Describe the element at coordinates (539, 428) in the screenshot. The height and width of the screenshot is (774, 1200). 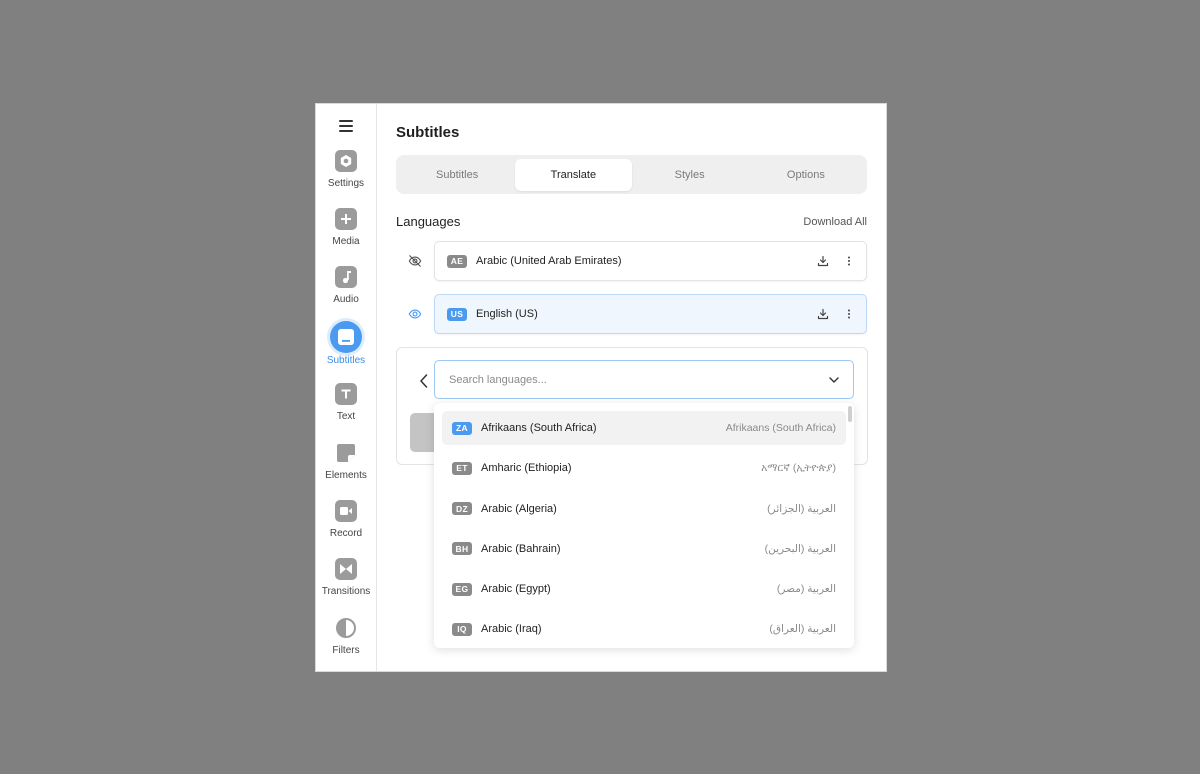
I see `option-name: Afrikaans (South Africa)` at that location.